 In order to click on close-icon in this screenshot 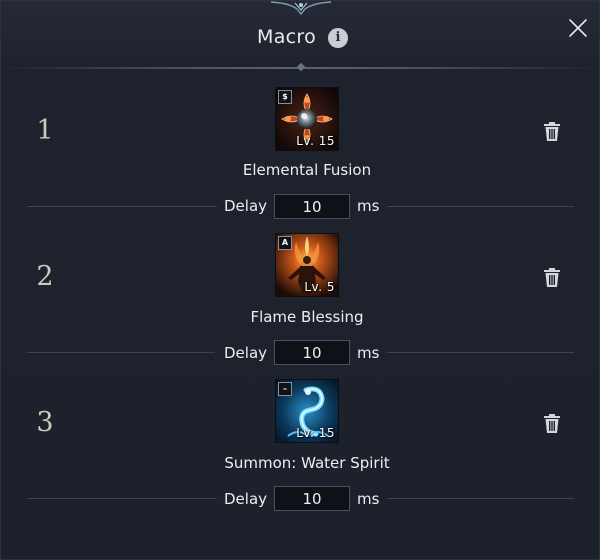, I will do `click(578, 28)`.